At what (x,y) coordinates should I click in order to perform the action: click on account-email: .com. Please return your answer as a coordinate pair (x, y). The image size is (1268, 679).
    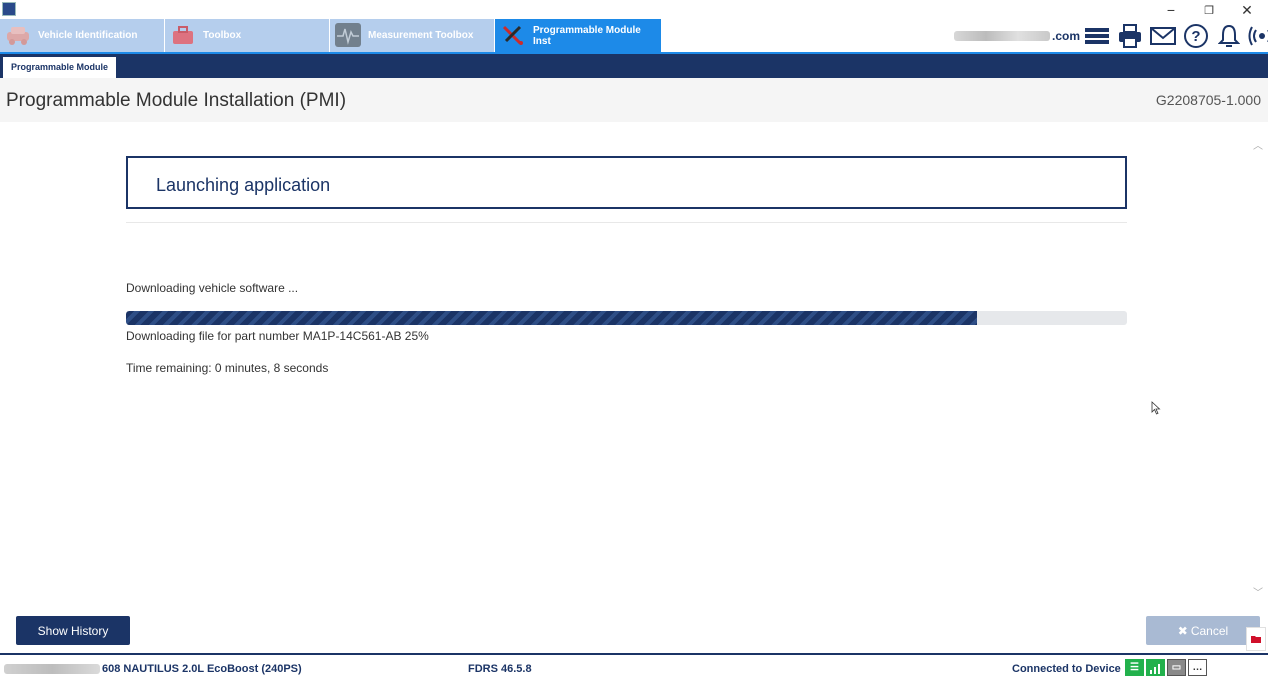
    Looking at the image, I should click on (1017, 36).